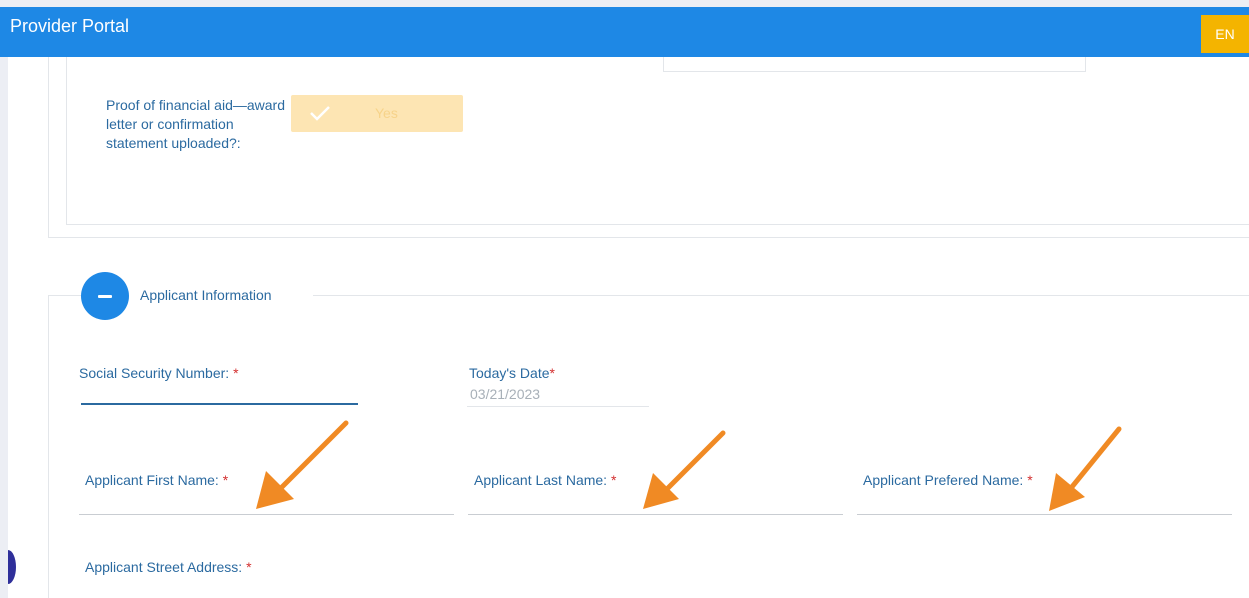 The width and height of the screenshot is (1249, 598). I want to click on app-title: Provider Portal, so click(70, 26).